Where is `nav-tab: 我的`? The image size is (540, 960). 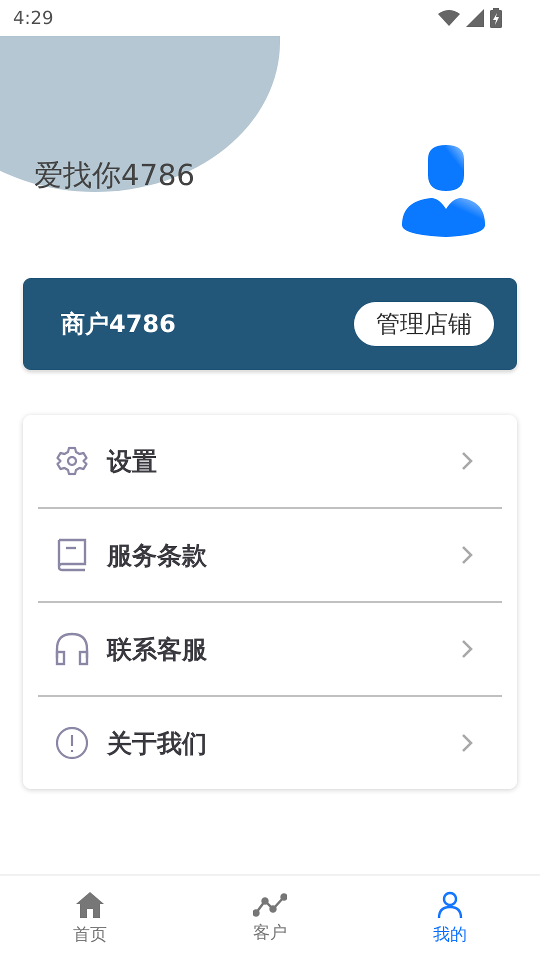
nav-tab: 我的 is located at coordinates (450, 918).